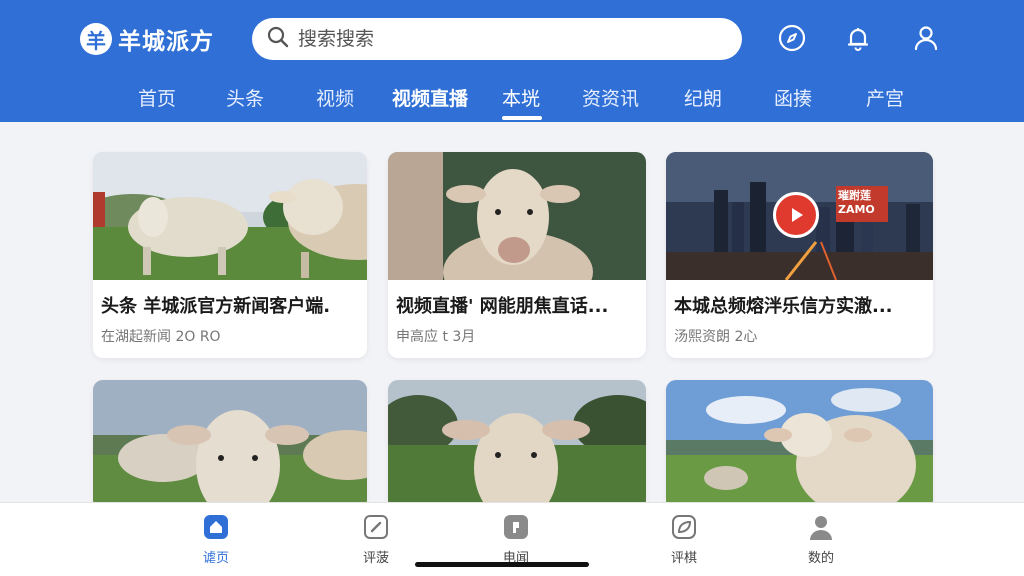  I want to click on tab-documentary: 纪朗, so click(703, 97).